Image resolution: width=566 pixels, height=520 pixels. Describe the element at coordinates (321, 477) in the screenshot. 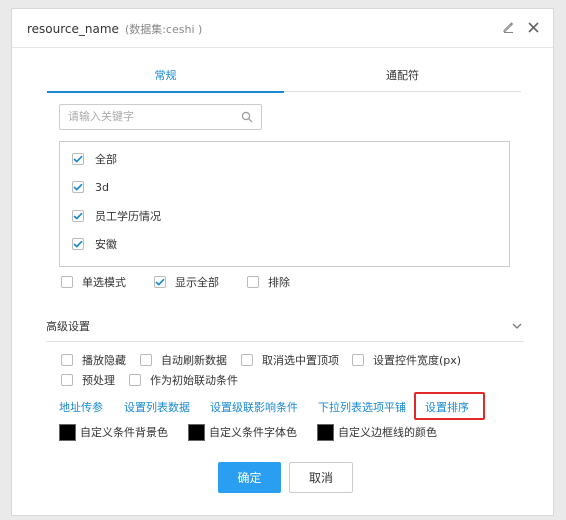

I see `cancel-button: 取消` at that location.